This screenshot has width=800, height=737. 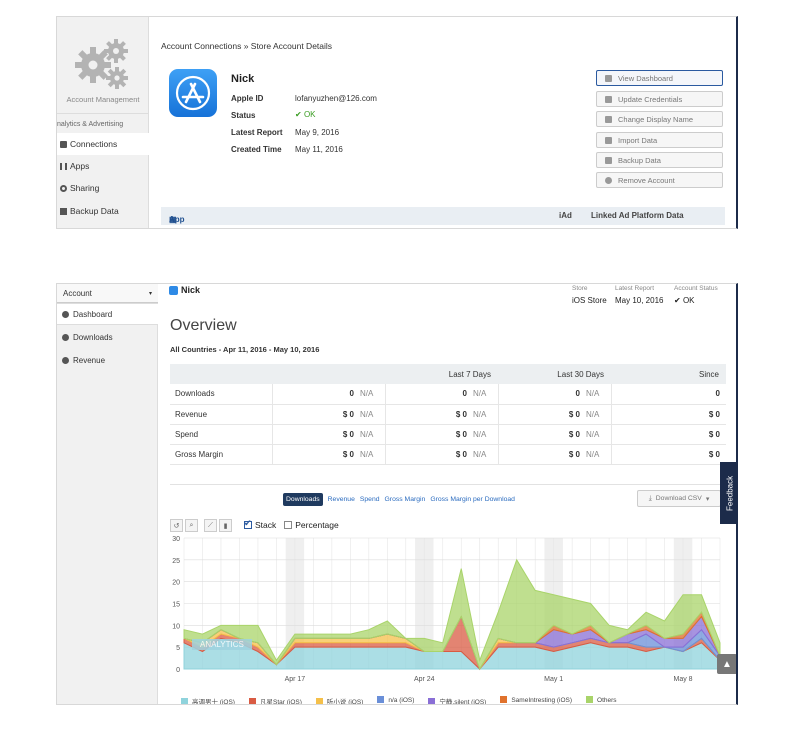 What do you see at coordinates (317, 525) in the screenshot?
I see `checkbox-label: Percentage` at bounding box center [317, 525].